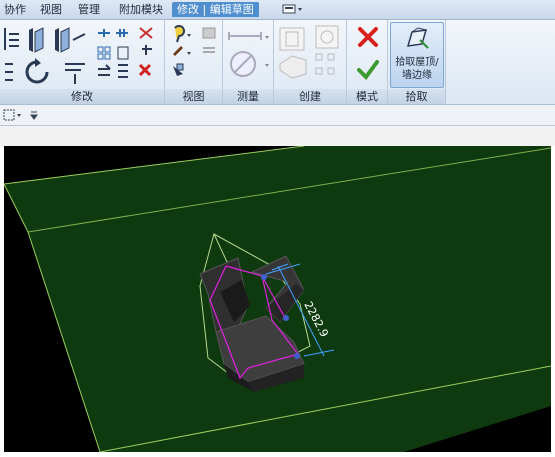 This screenshot has height=457, width=555. Describe the element at coordinates (368, 69) in the screenshot. I see `finish-edit-mode-icon` at that location.